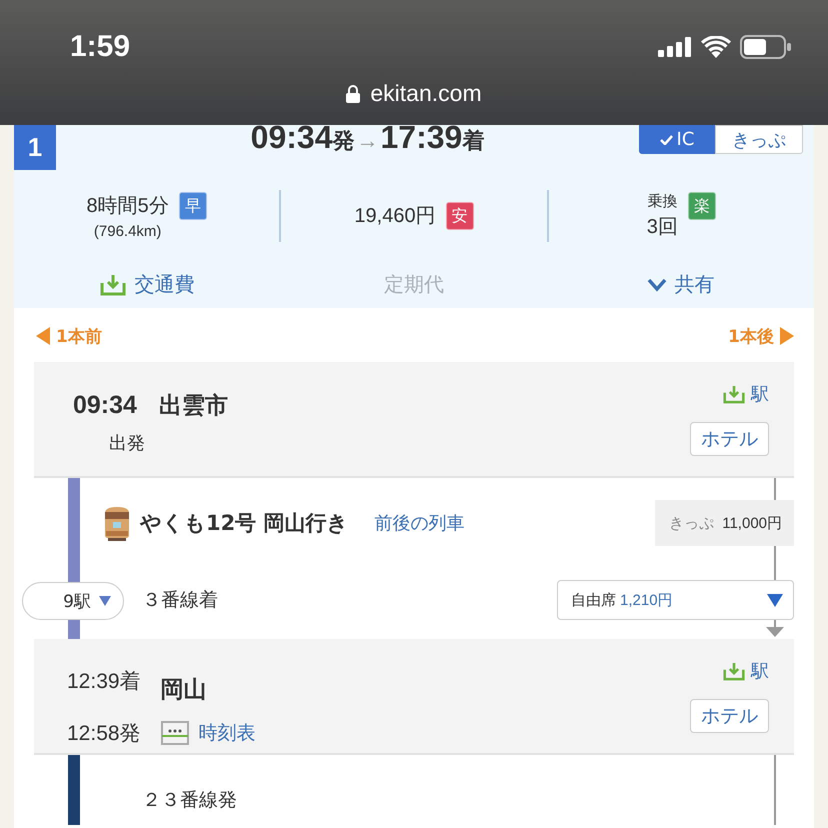  What do you see at coordinates (766, 47) in the screenshot?
I see `battery-icon` at bounding box center [766, 47].